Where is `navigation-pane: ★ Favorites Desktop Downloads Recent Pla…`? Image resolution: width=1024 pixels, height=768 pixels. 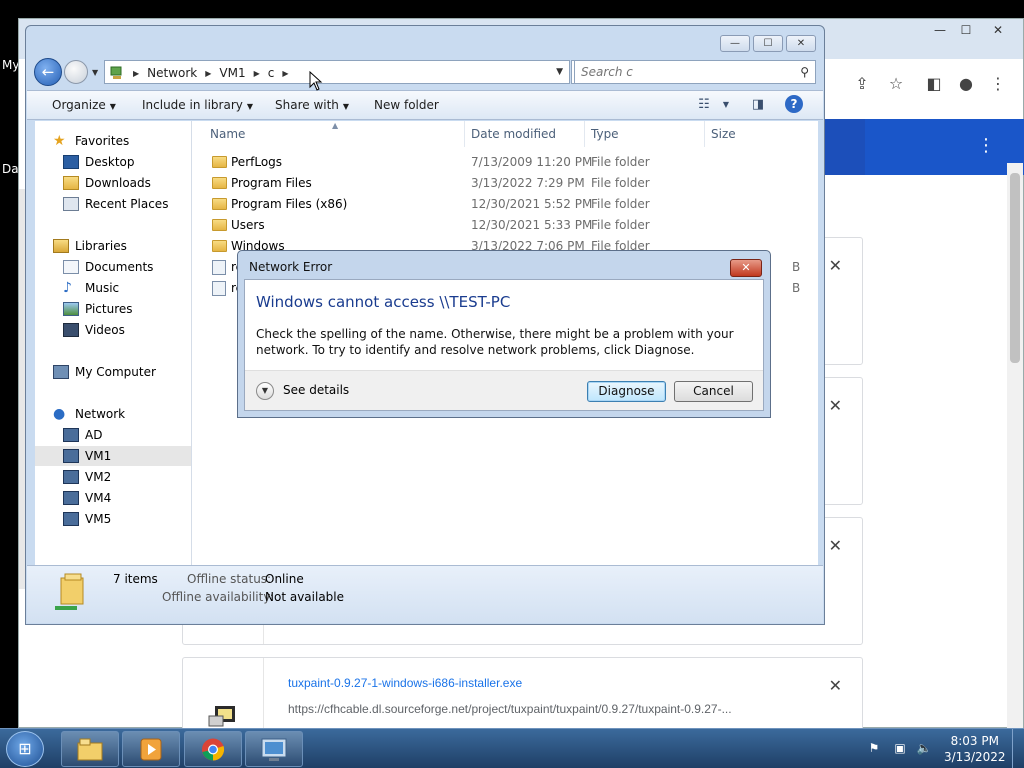 navigation-pane: ★ Favorites Desktop Downloads Recent Pla… is located at coordinates (113, 343).